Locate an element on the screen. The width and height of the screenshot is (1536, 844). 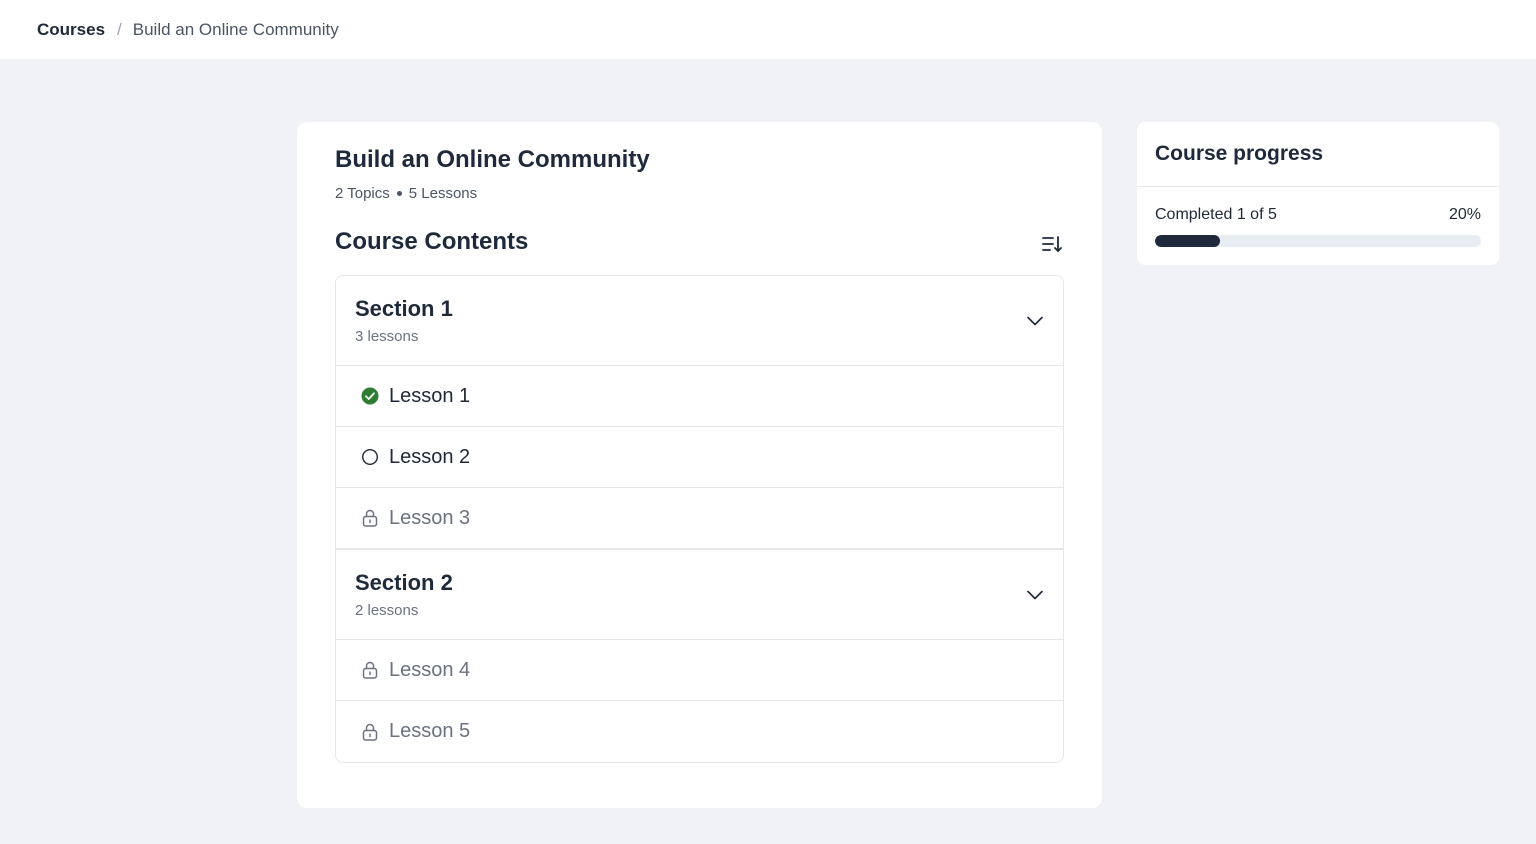
lessons-count: 5 Lessons is located at coordinates (443, 193).